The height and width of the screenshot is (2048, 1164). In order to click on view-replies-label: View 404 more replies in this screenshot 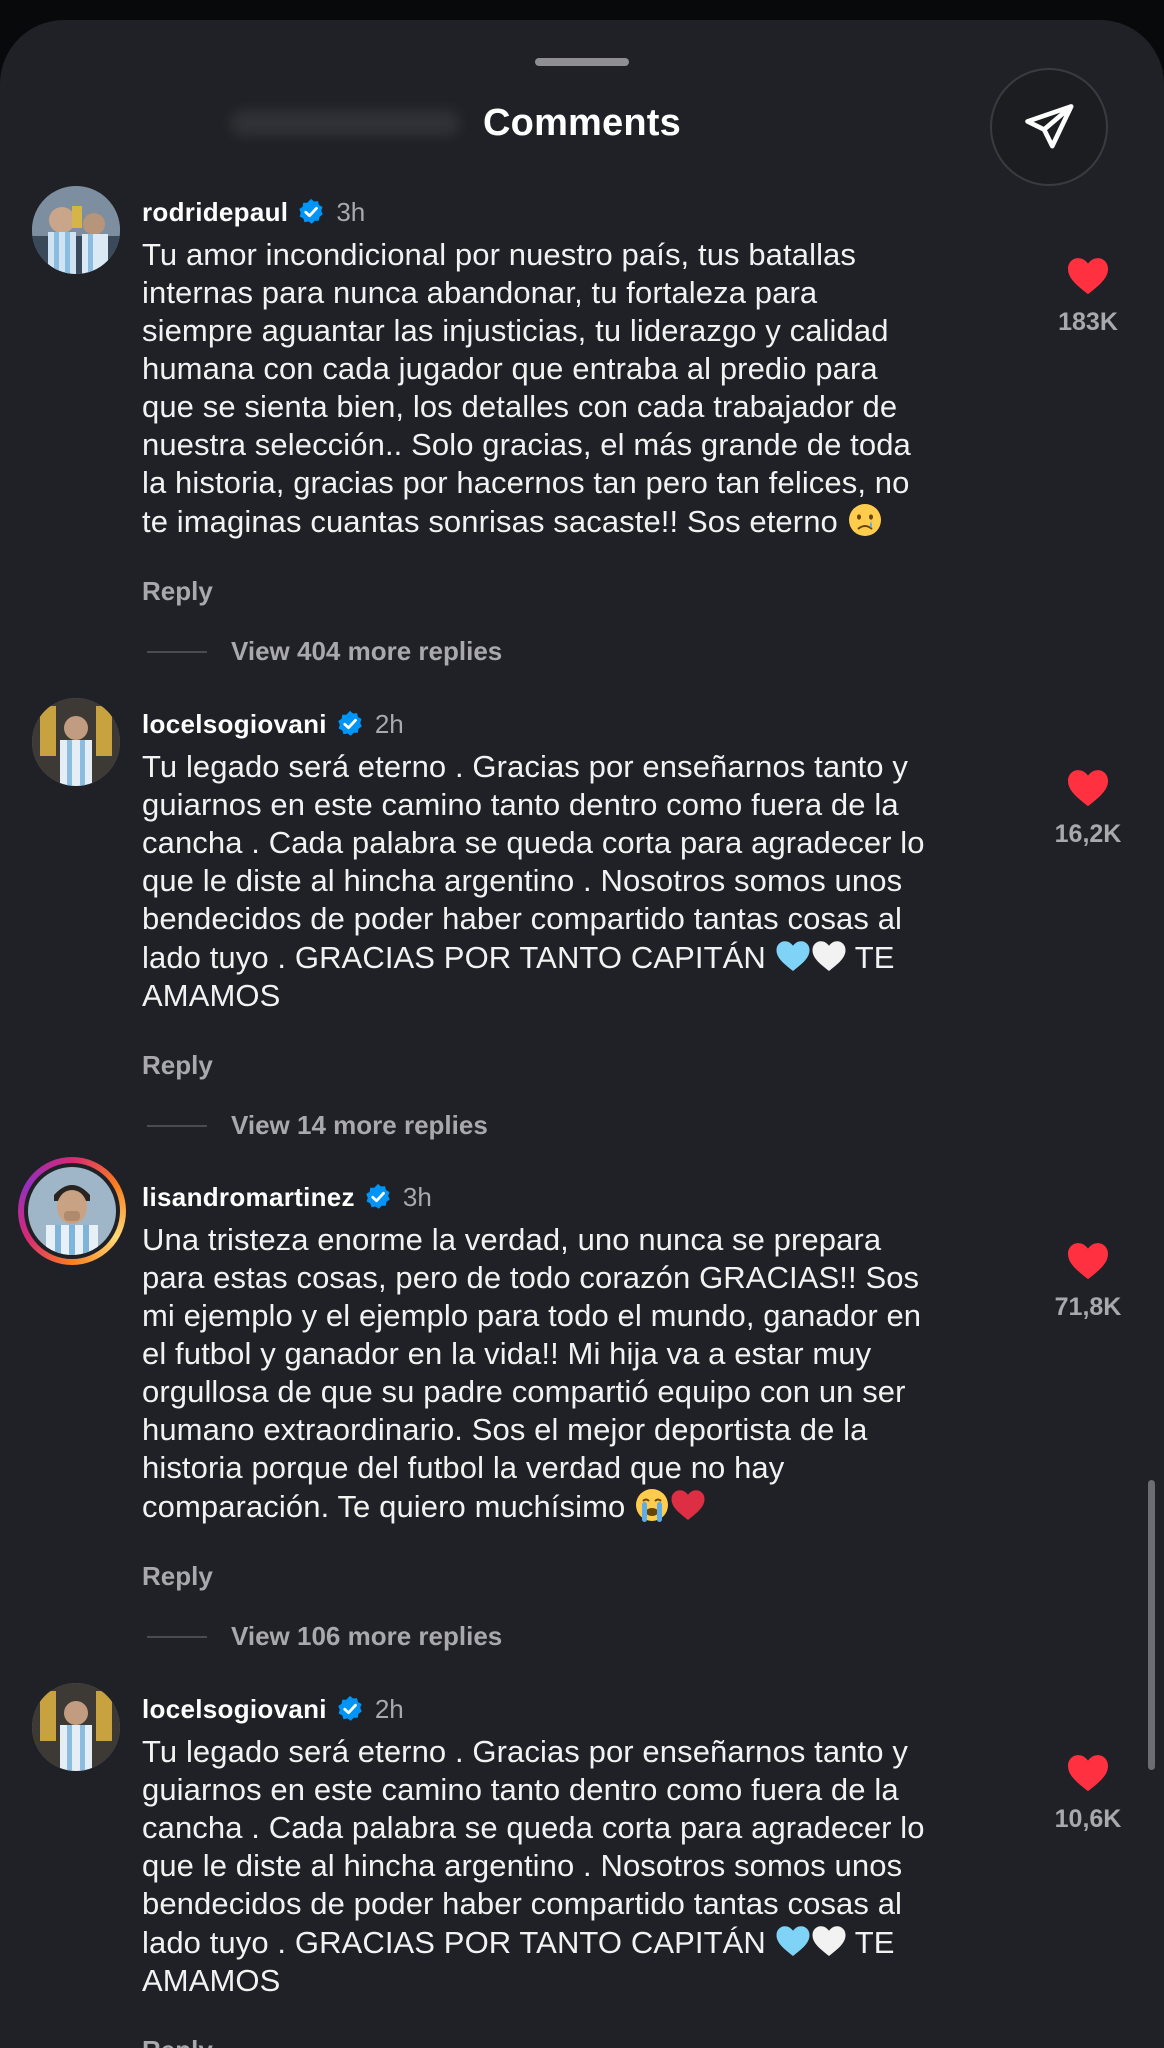, I will do `click(367, 651)`.